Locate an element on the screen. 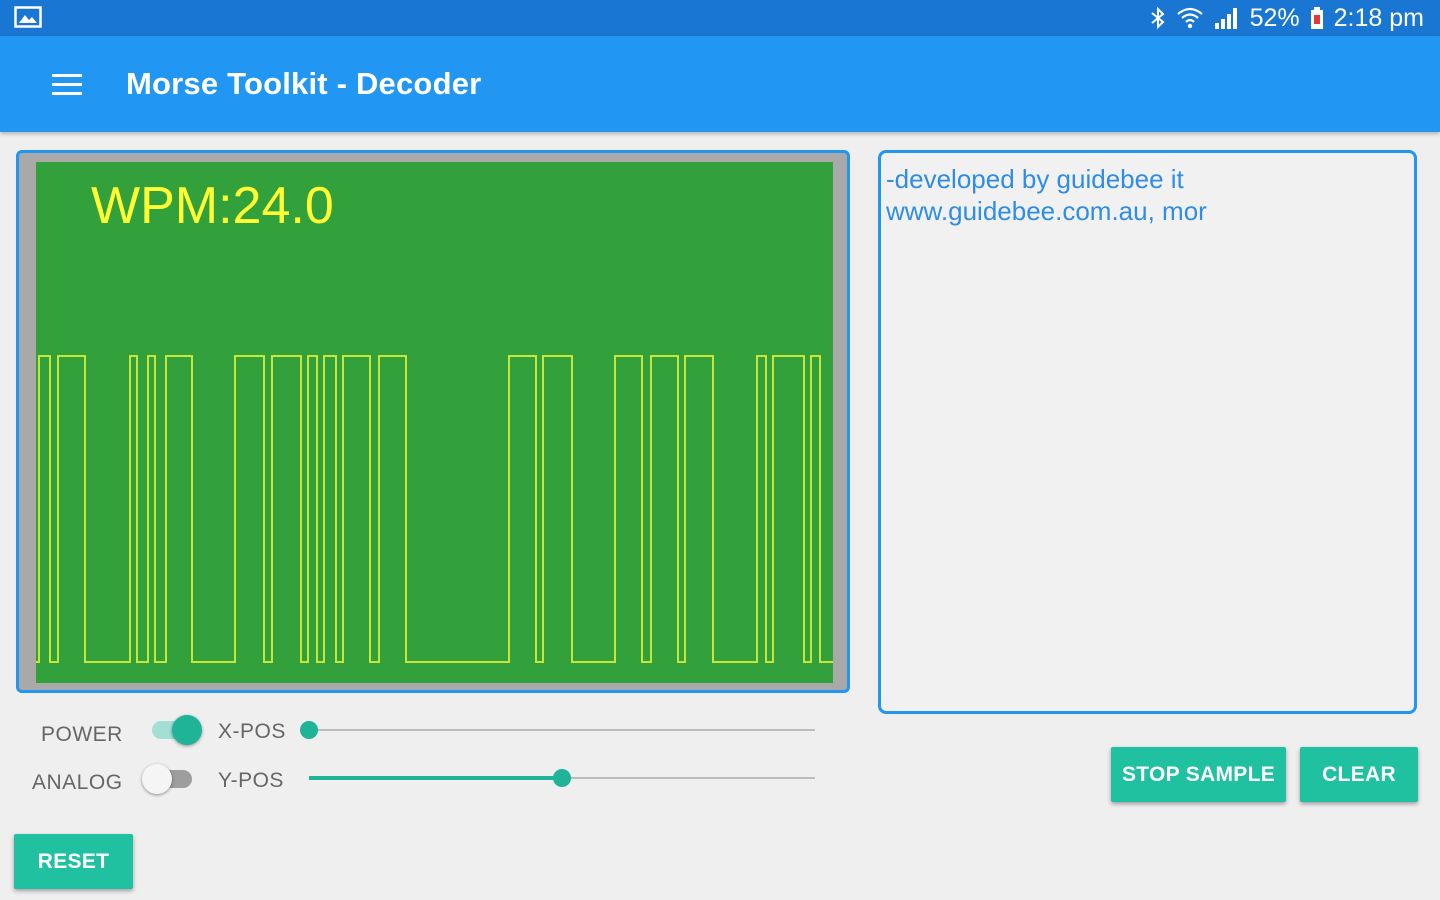  wifi-icon is located at coordinates (1189, 18).